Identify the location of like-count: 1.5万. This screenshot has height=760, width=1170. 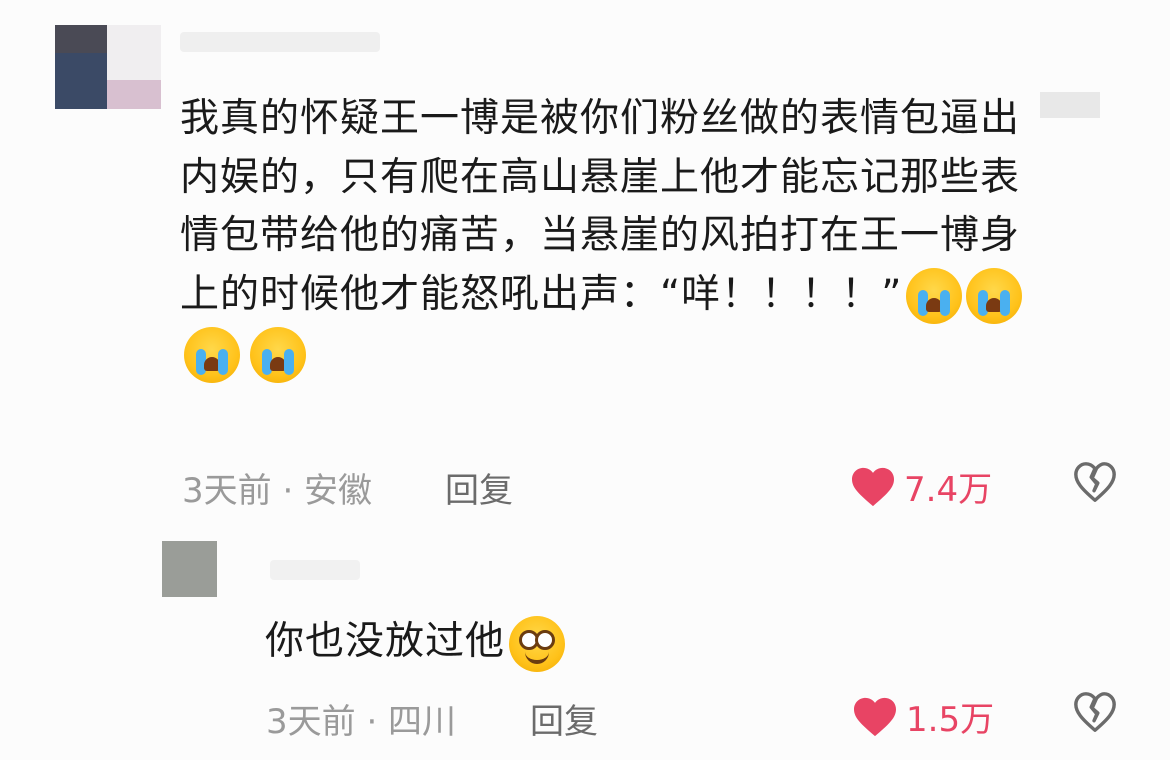
(950, 720).